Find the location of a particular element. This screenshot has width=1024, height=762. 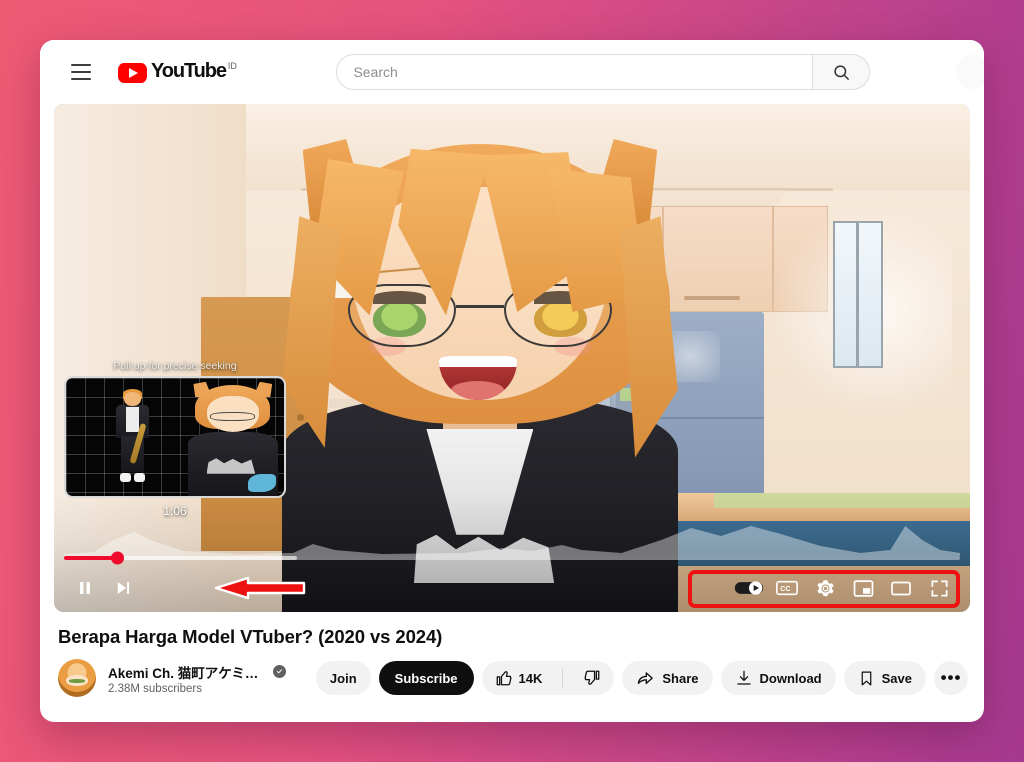

search-area is located at coordinates (603, 72).